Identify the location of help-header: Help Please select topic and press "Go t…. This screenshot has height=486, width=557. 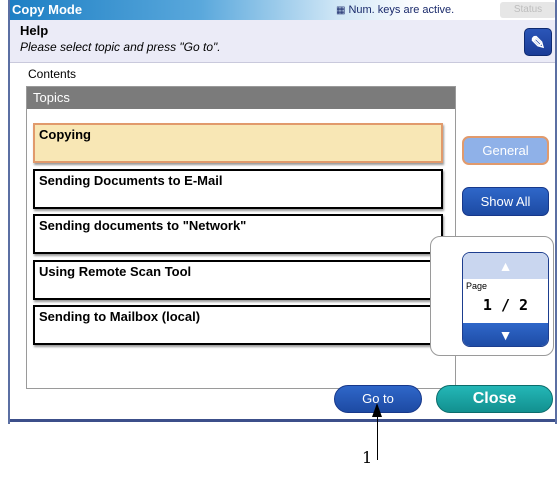
(282, 41).